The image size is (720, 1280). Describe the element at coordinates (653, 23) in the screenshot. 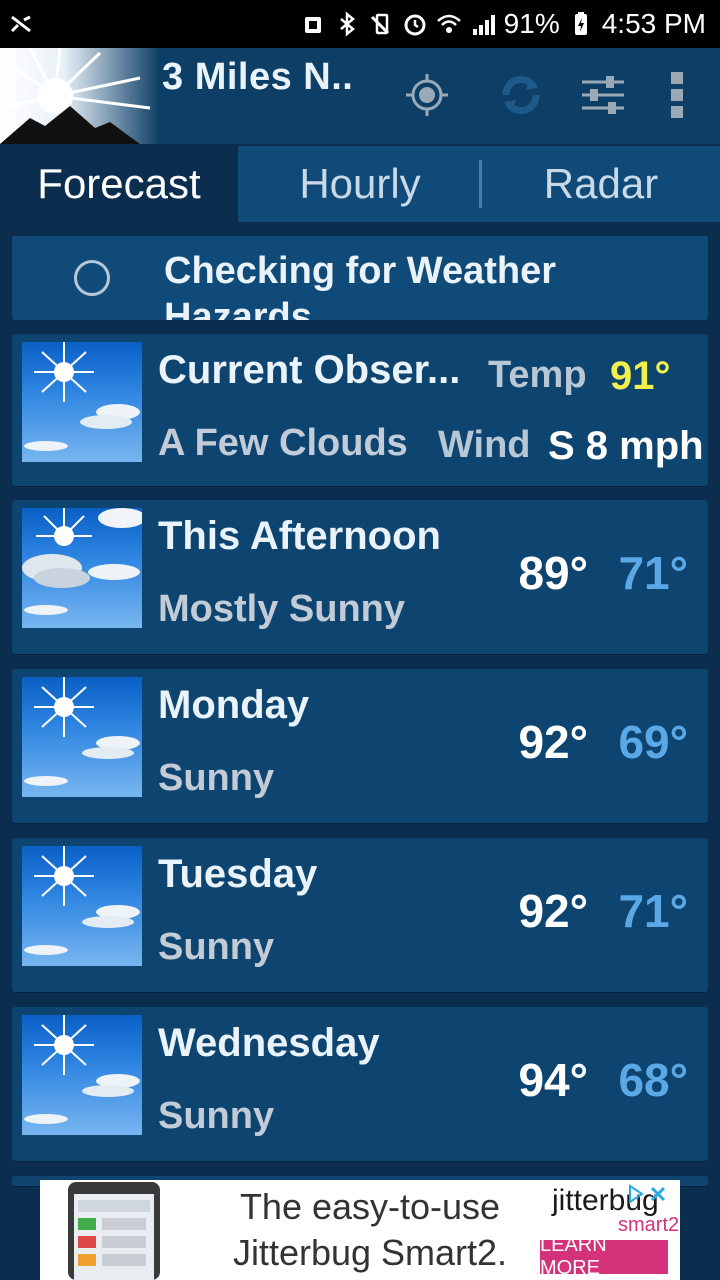

I see `clock: 4:53 PM` at that location.